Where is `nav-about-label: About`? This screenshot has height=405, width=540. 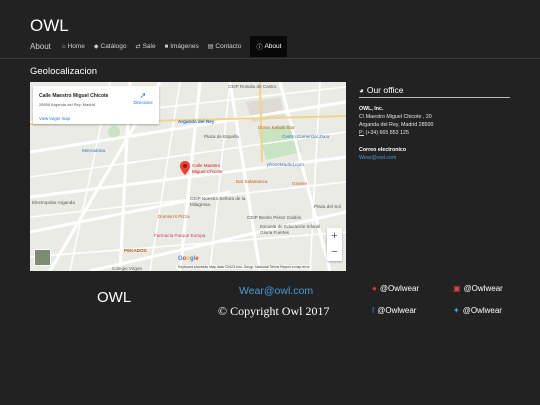
nav-about-label: About is located at coordinates (40, 46).